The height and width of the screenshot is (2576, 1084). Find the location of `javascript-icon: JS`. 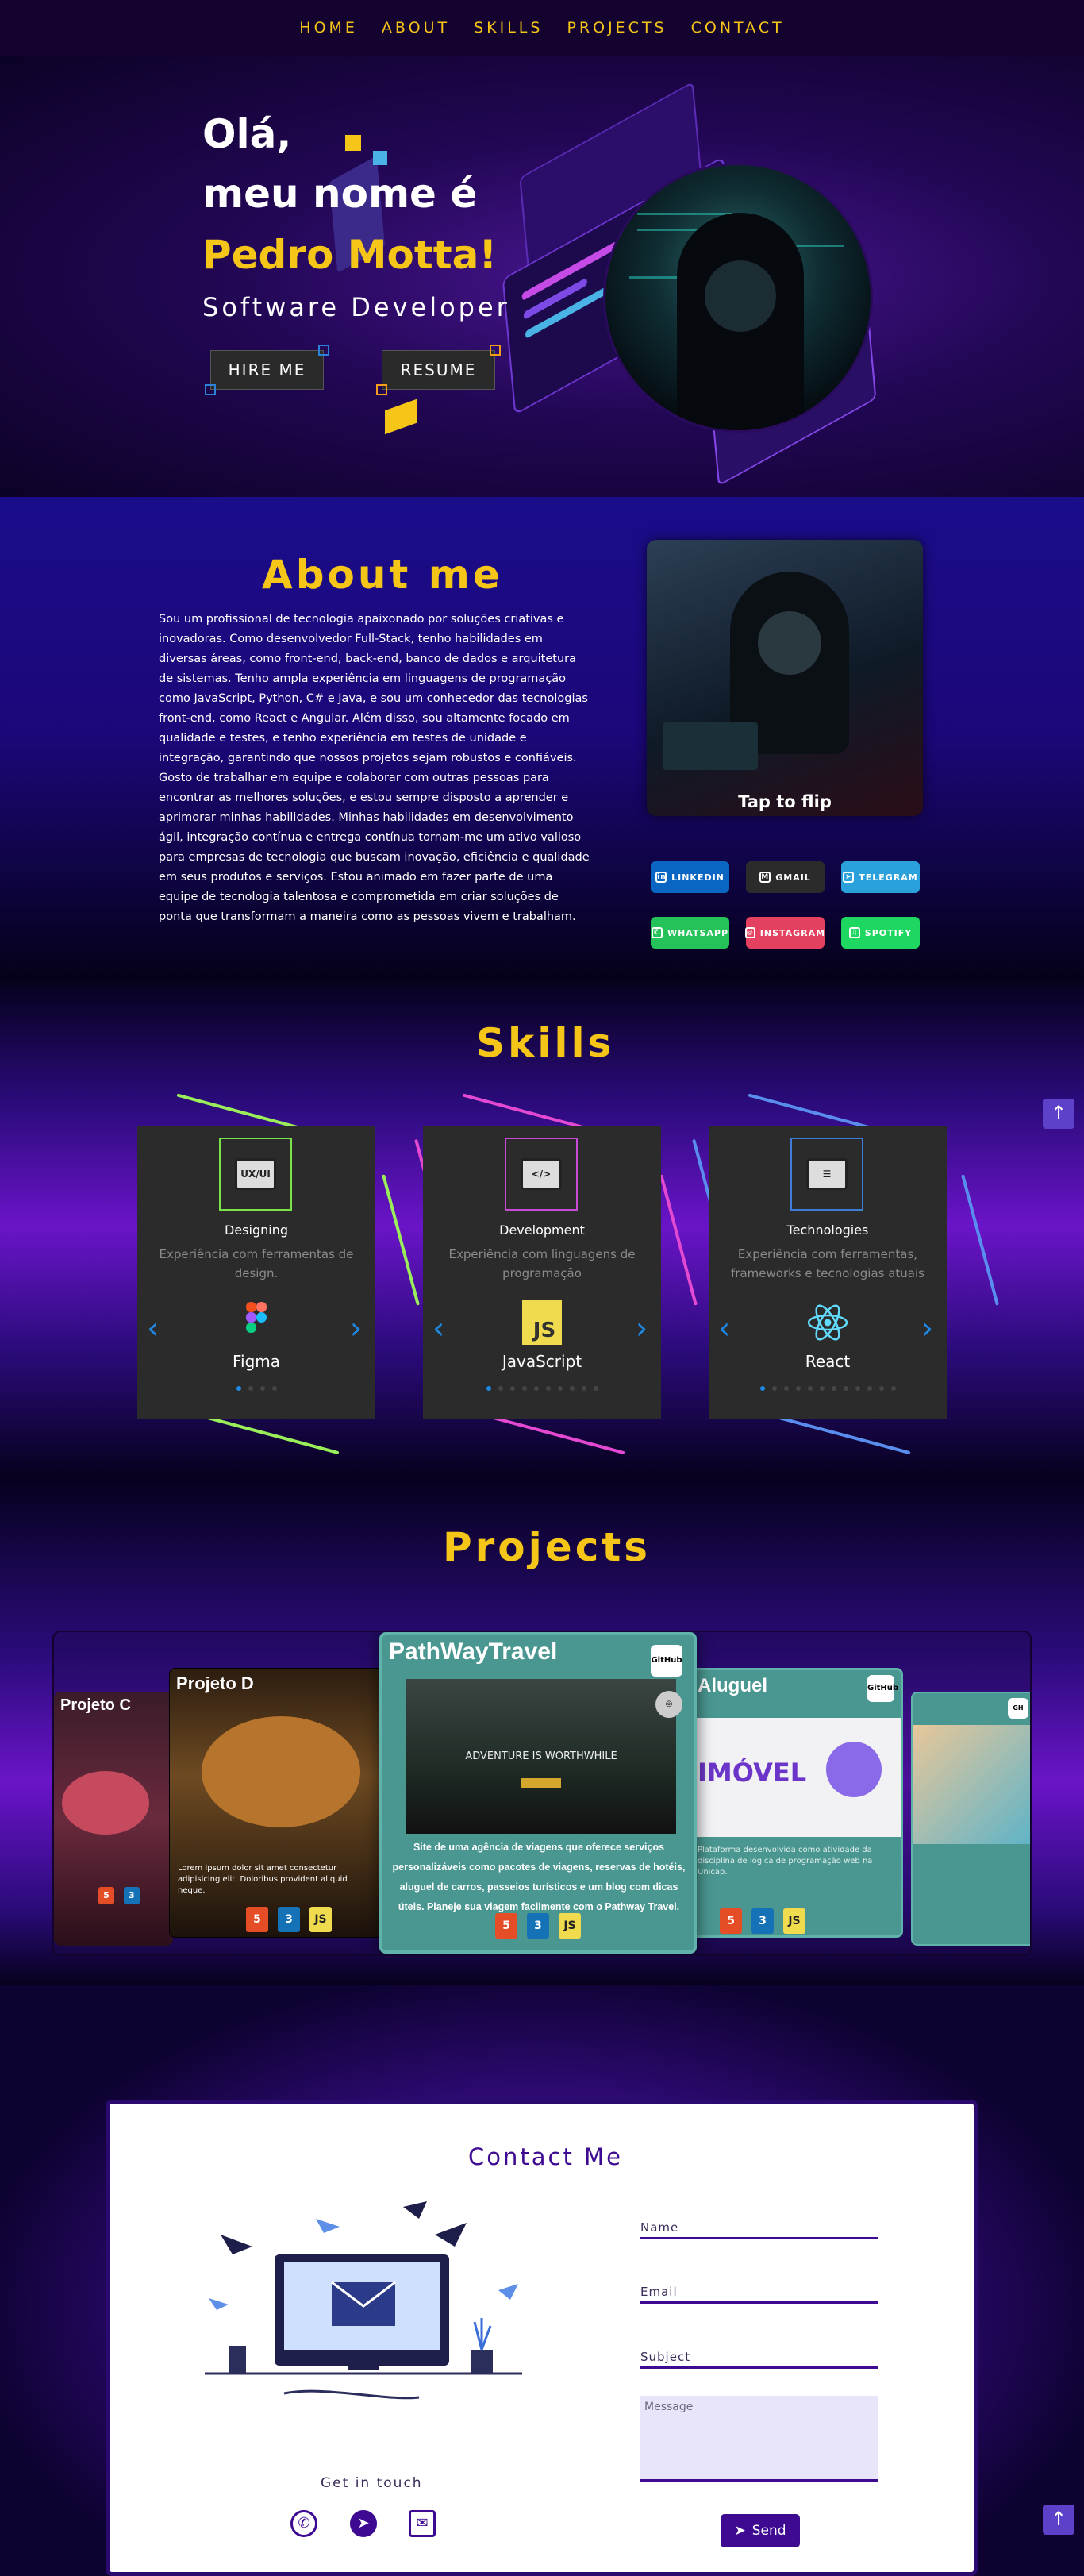

javascript-icon: JS is located at coordinates (542, 1322).